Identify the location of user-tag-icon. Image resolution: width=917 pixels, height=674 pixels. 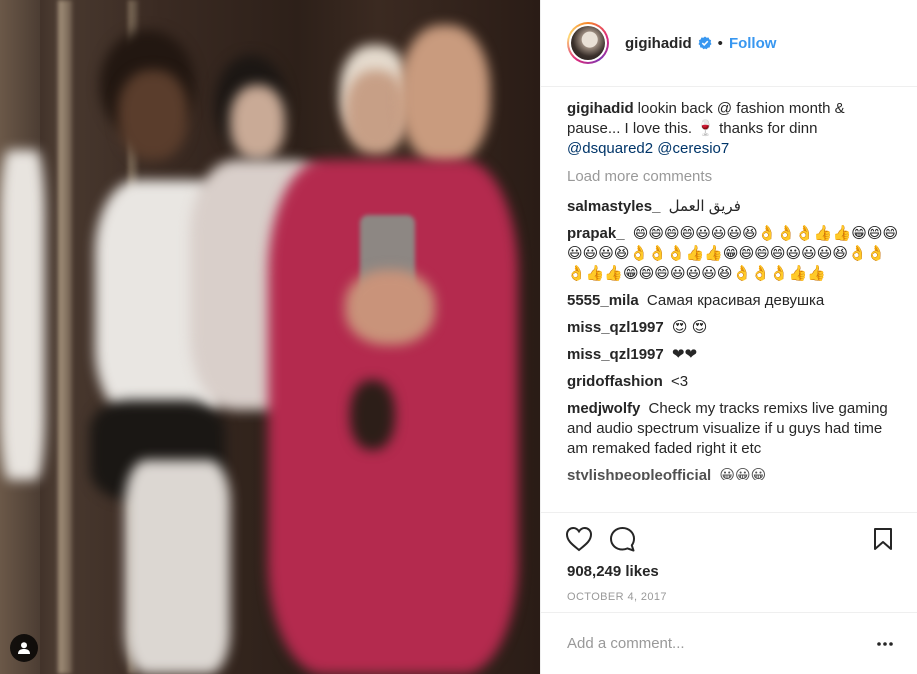
(24, 648).